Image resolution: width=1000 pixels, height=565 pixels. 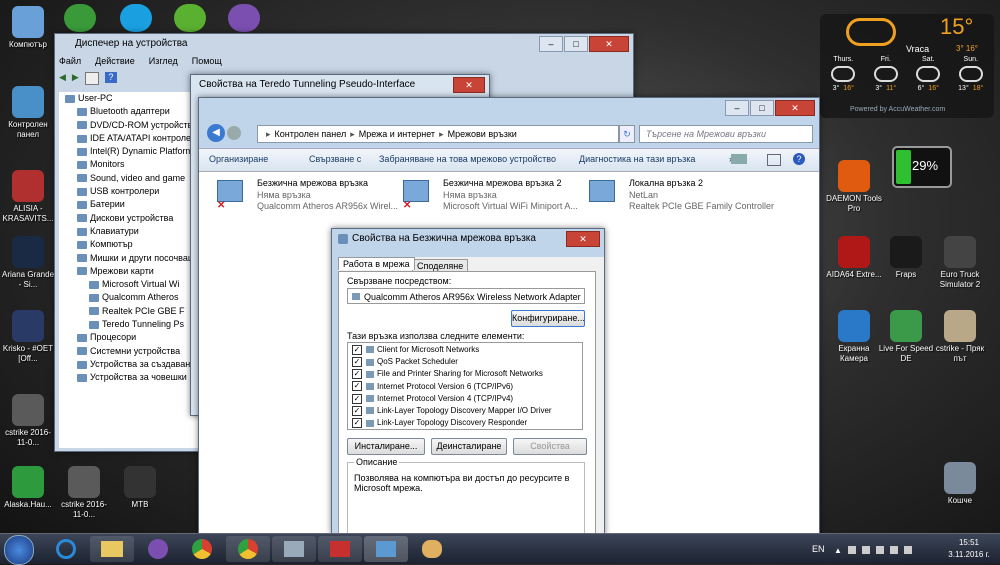 I want to click on nav-forward-button, so click(x=234, y=133).